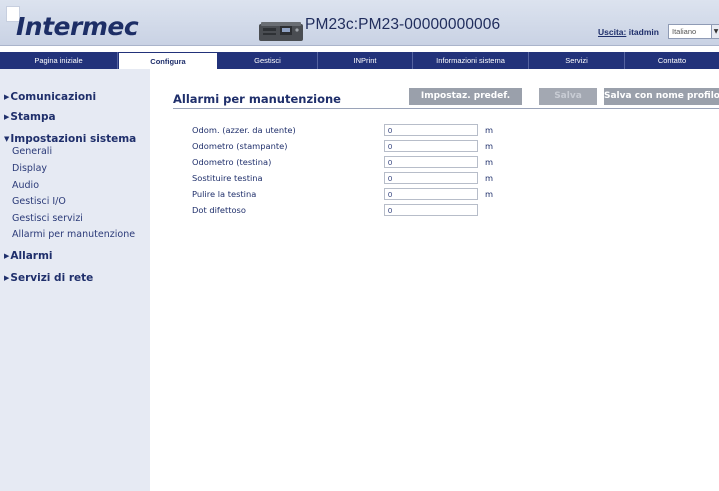 This screenshot has width=719, height=491. Describe the element at coordinates (403, 24) in the screenshot. I see `device-title: PM23c:PM23-00000000006` at that location.